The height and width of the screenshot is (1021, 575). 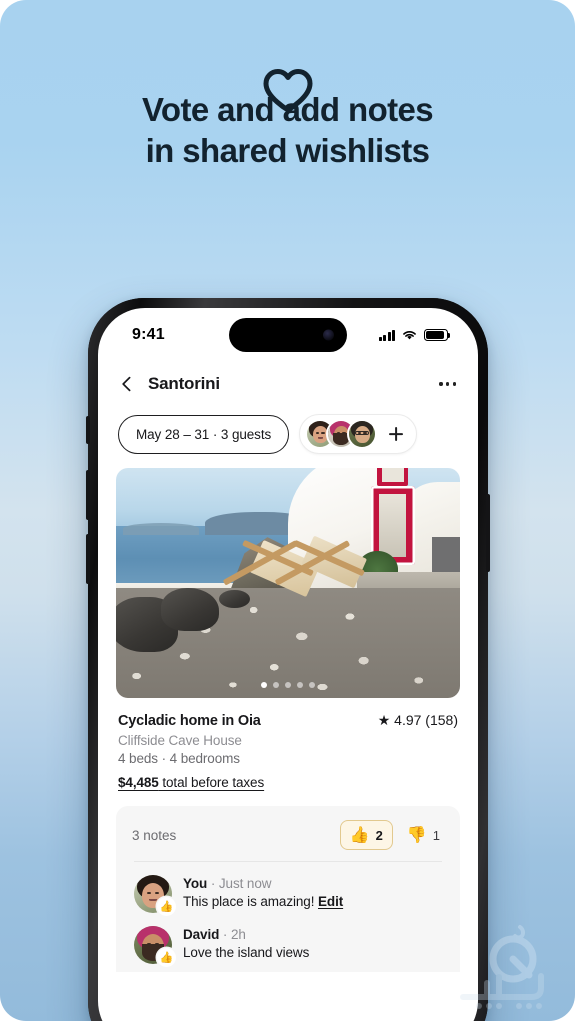 I want to click on thumbs-up-icon: 👍, so click(x=359, y=835).